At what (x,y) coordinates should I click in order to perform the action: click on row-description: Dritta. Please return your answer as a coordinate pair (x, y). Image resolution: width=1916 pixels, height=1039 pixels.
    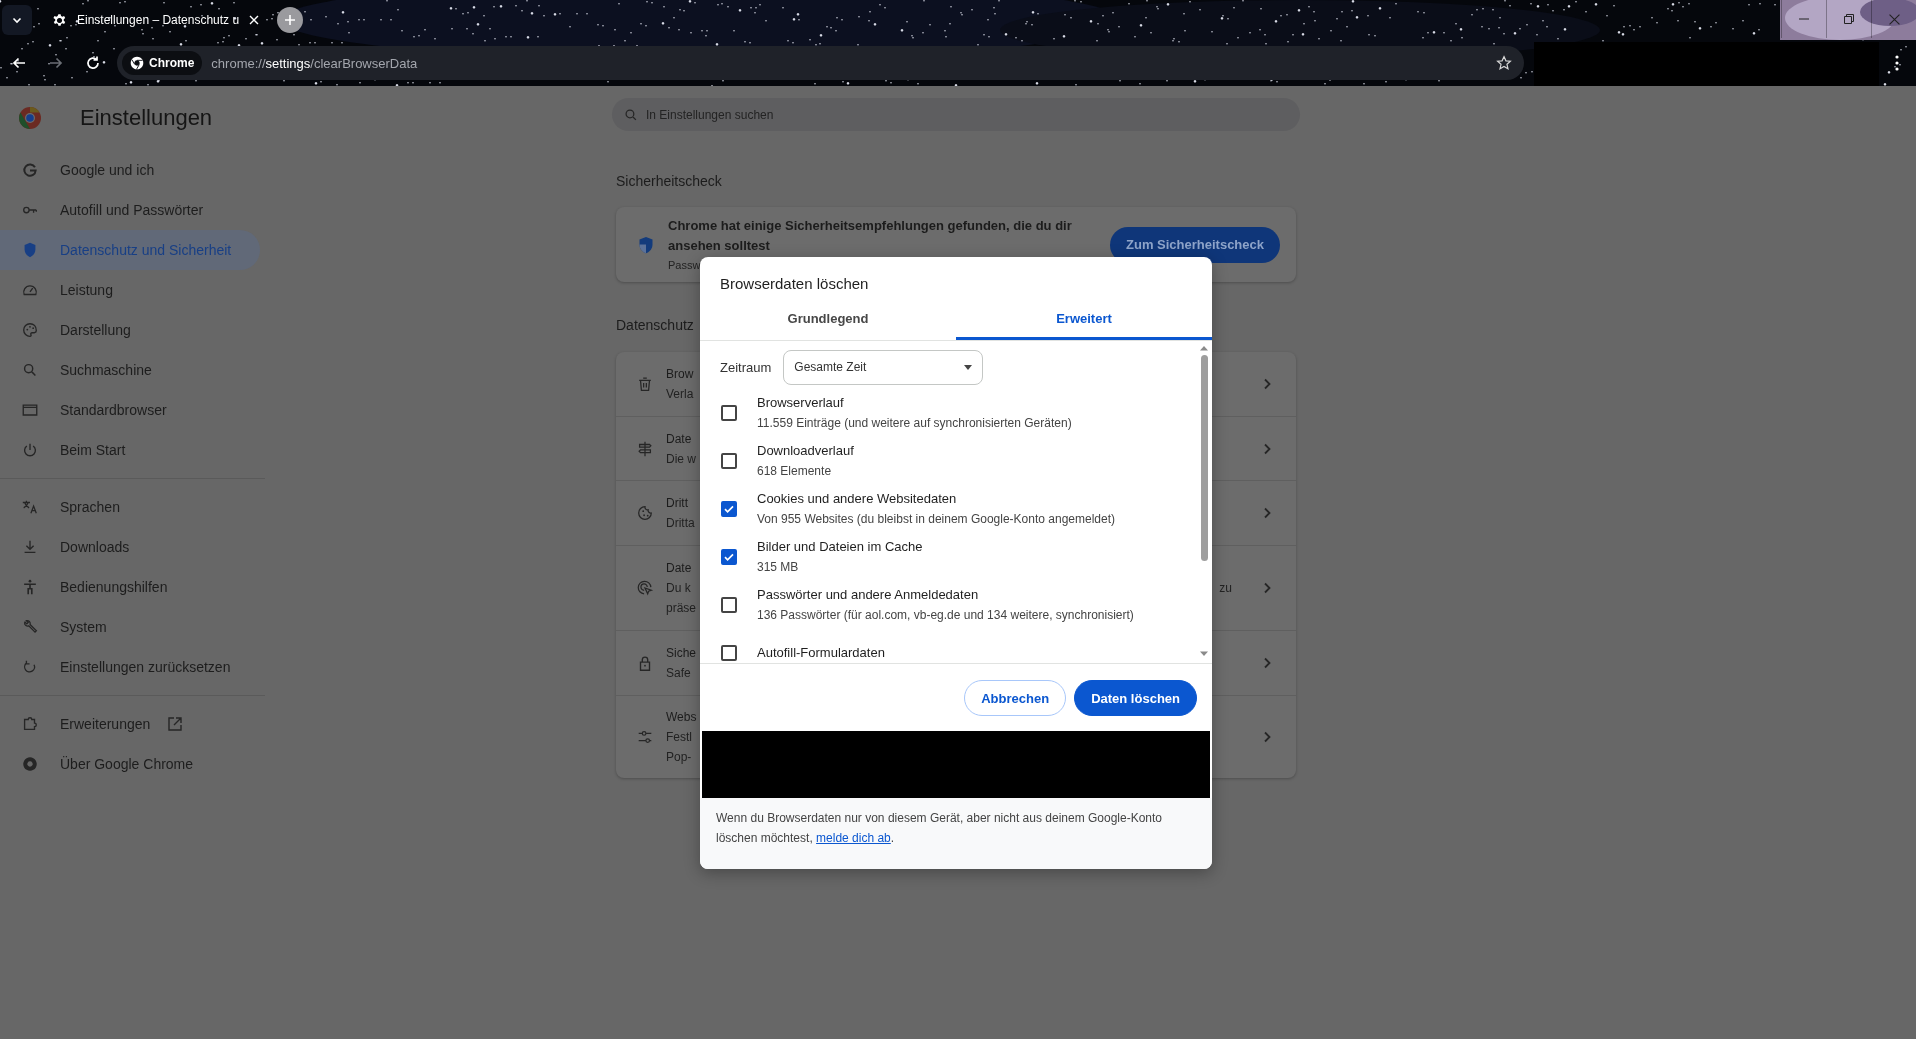
    Looking at the image, I should click on (680, 523).